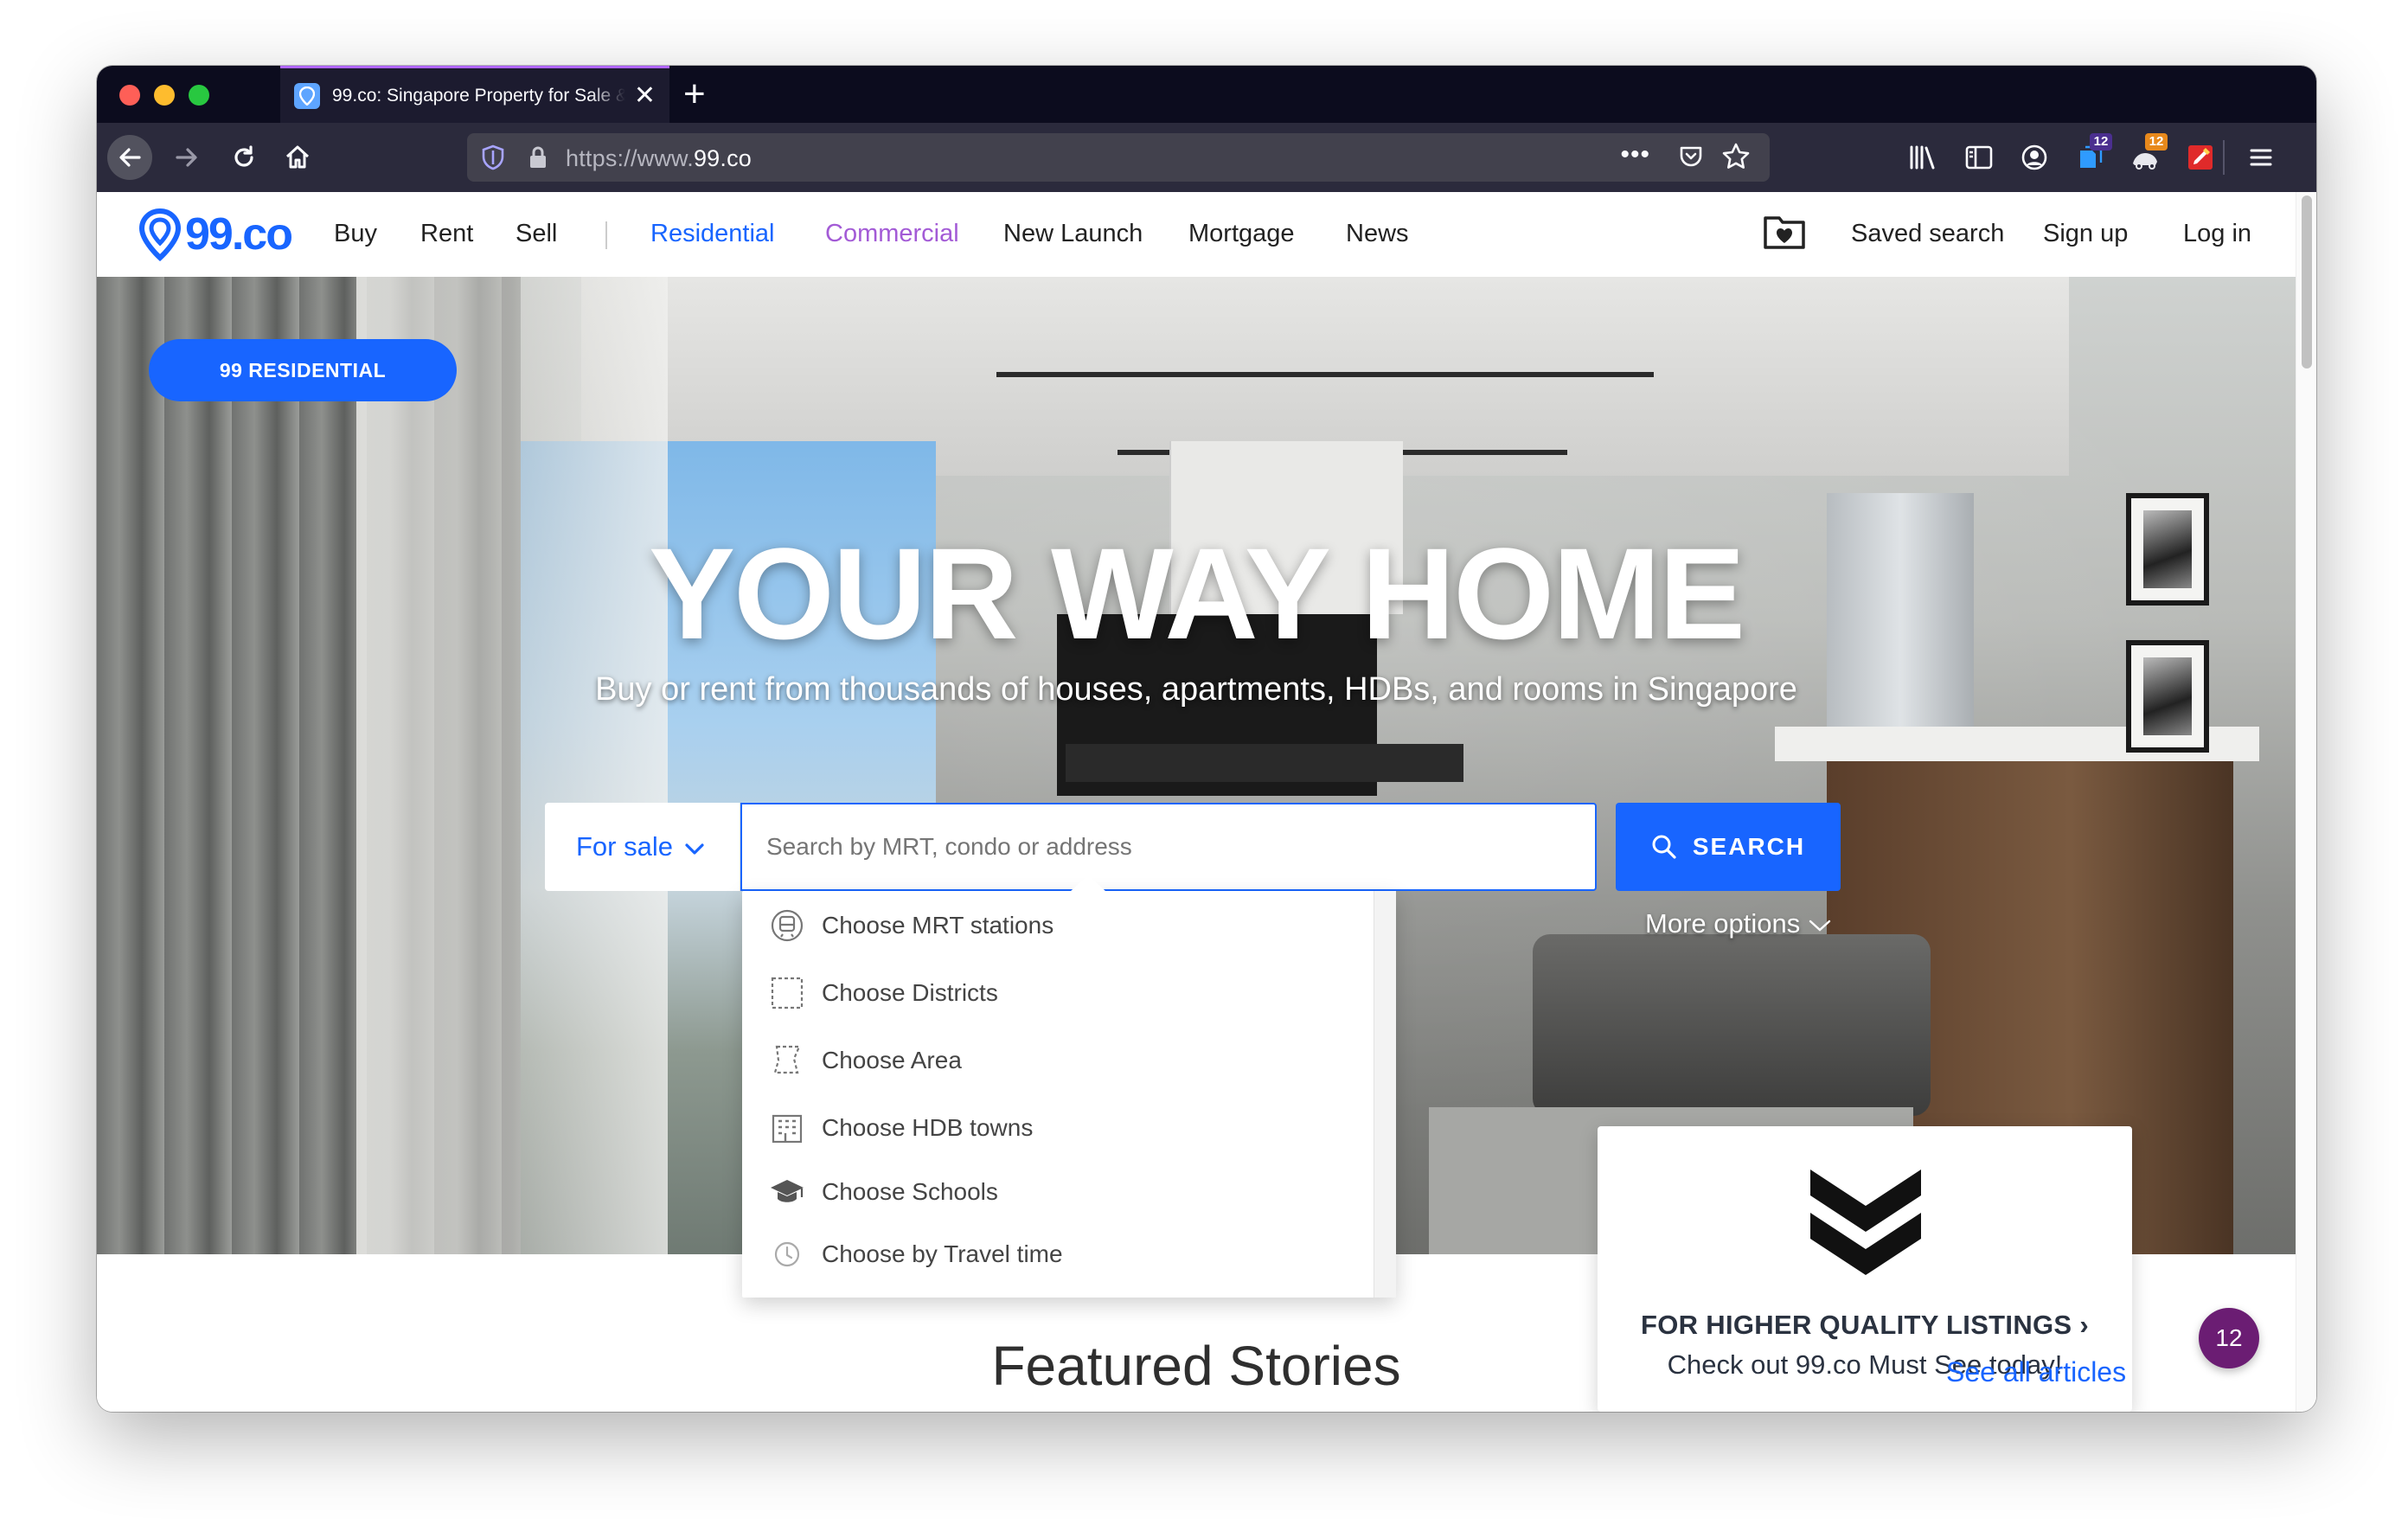 The width and height of the screenshot is (2408, 1538). I want to click on dropdown-item-label: Choose HDB towns, so click(928, 1127).